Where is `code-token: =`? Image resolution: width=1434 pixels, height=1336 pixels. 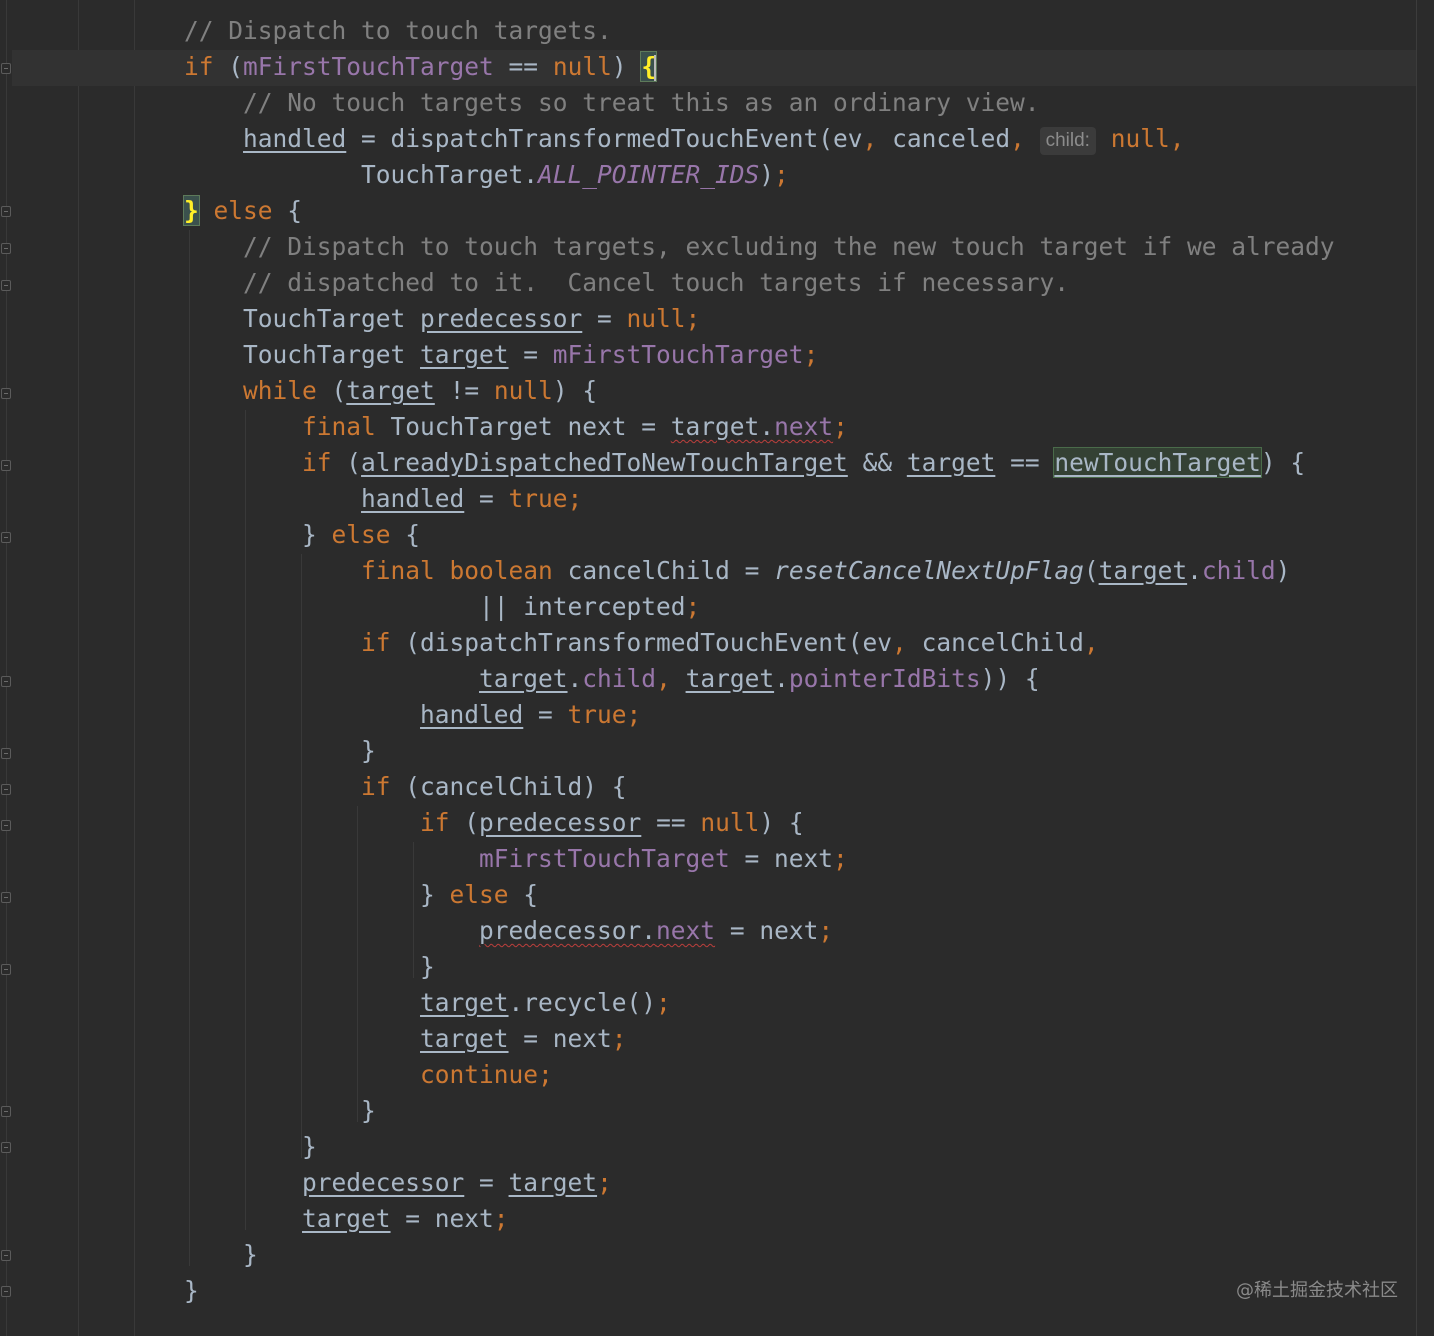 code-token: = is located at coordinates (530, 354).